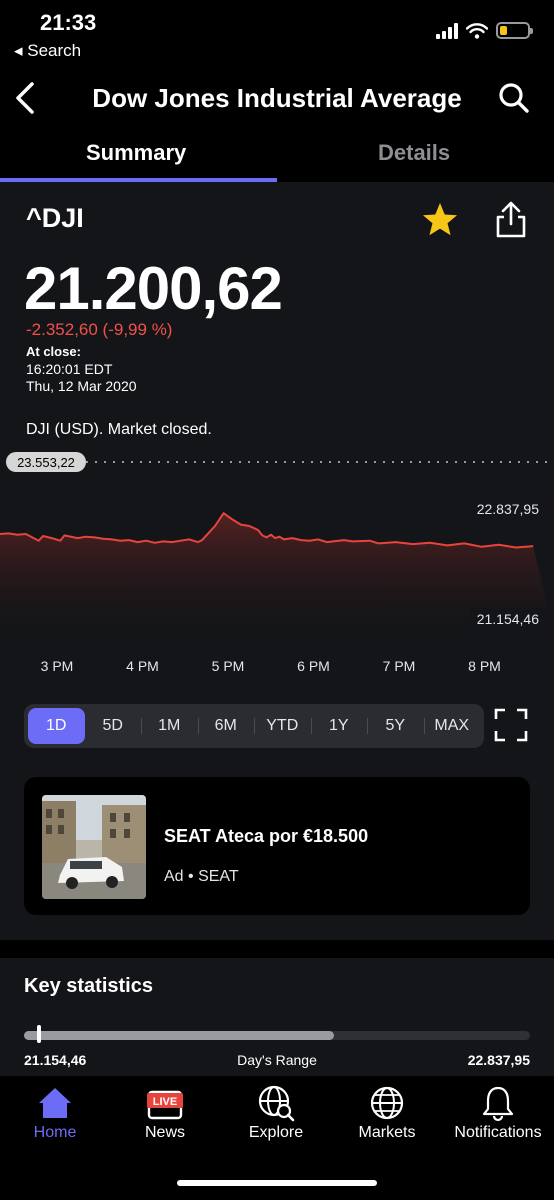  Describe the element at coordinates (46, 462) in the screenshot. I see `previous-close-label: 23.553,22` at that location.